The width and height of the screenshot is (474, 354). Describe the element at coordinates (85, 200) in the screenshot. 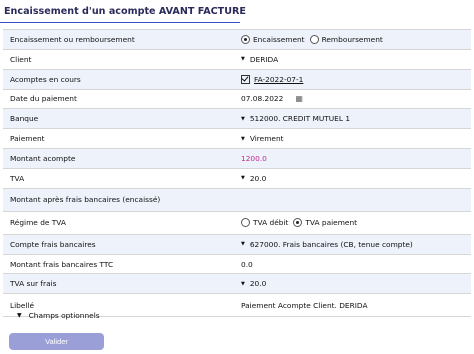

I see `montant-net-label: Montant après frais bancaires (encaissé)` at that location.